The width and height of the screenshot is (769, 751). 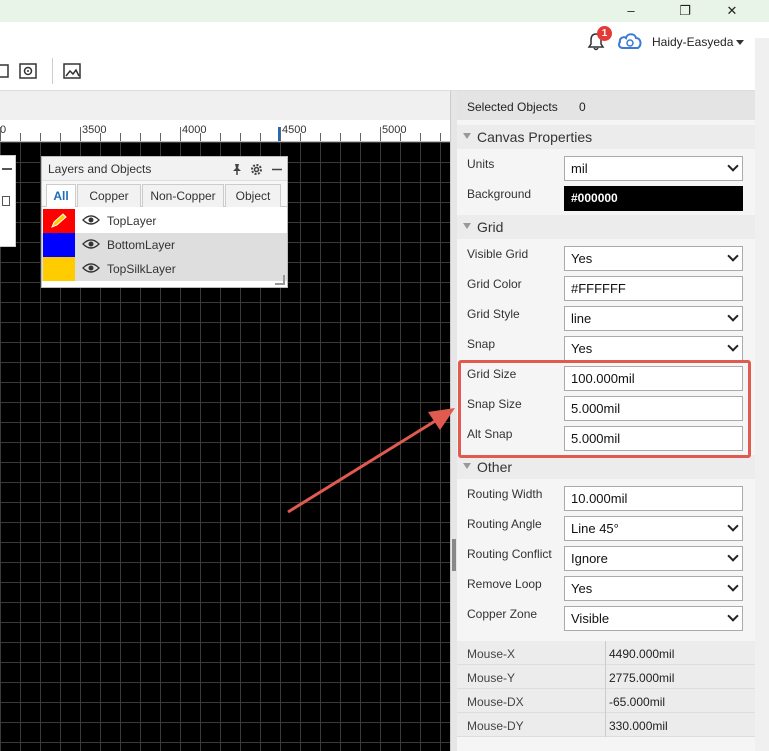 I want to click on panel-splitter, so click(x=453, y=421).